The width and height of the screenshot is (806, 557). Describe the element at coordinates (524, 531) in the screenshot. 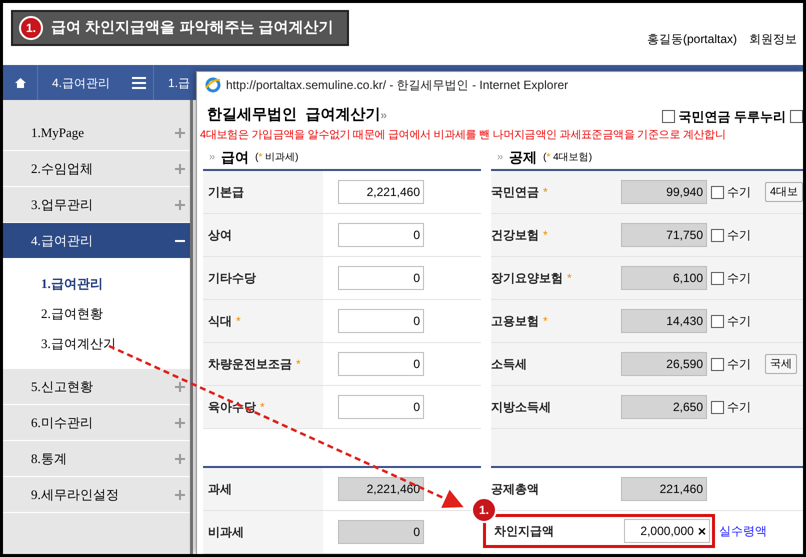

I see `row-label: 차인지급액` at that location.